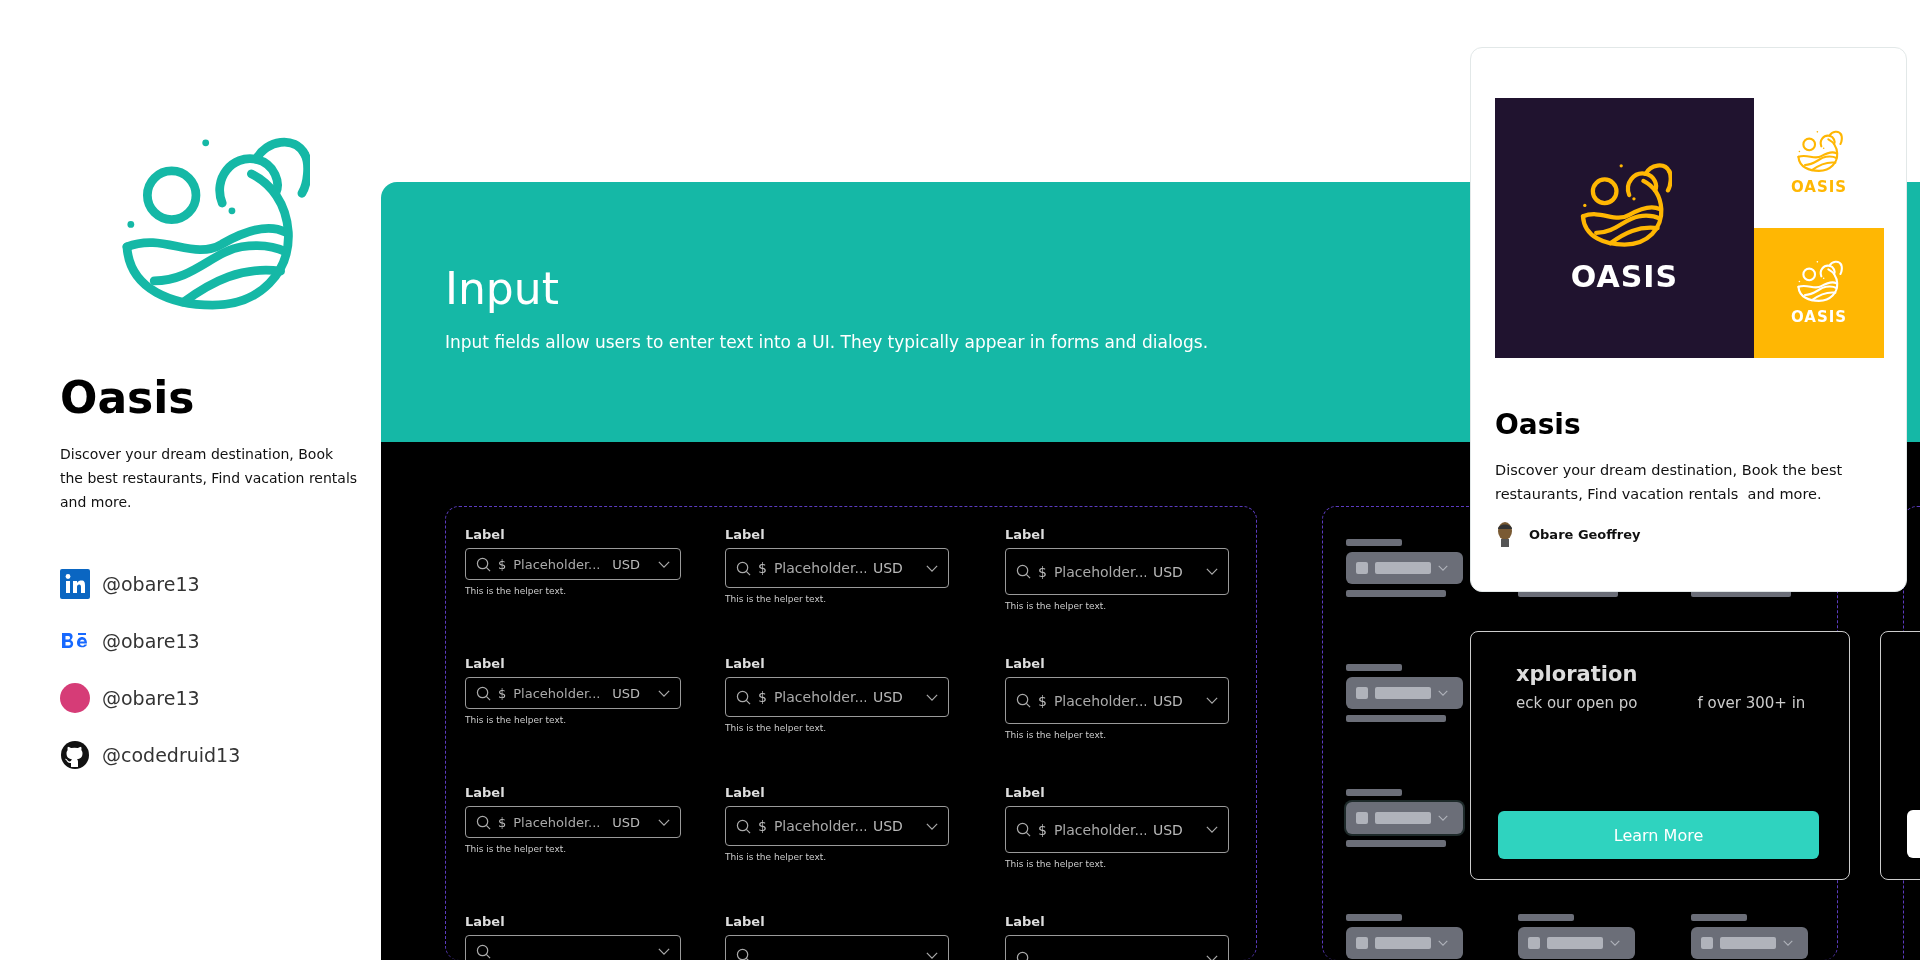  What do you see at coordinates (171, 755) in the screenshot?
I see `social-handle-link: @codedruid13` at bounding box center [171, 755].